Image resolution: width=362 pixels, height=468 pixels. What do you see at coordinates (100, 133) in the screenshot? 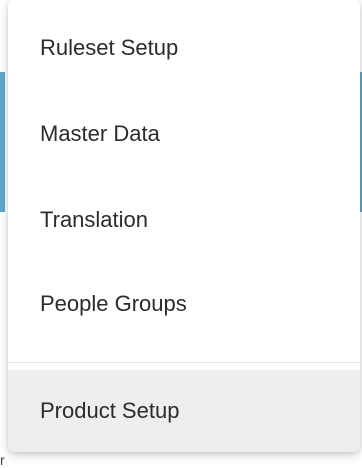
I see `menu-item-label: Master Data` at bounding box center [100, 133].